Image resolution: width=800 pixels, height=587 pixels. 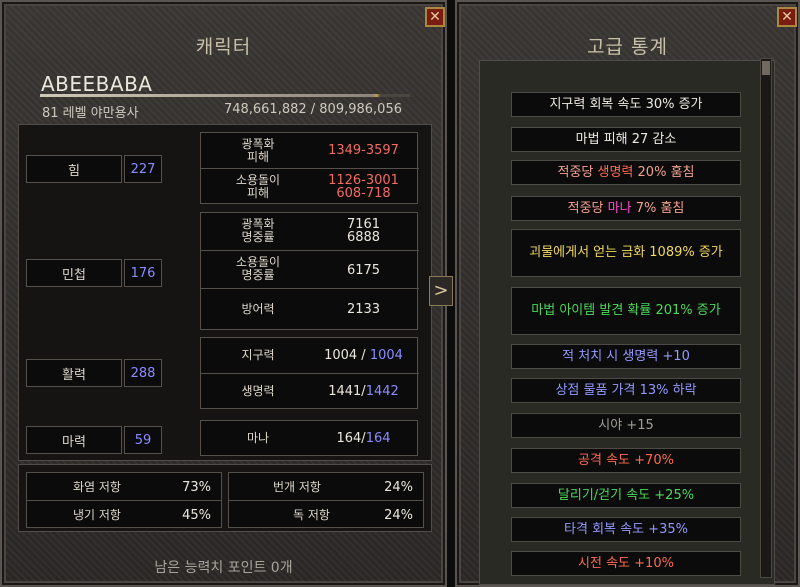 What do you see at coordinates (97, 515) in the screenshot?
I see `cold-resist-label: 냉기 저항` at bounding box center [97, 515].